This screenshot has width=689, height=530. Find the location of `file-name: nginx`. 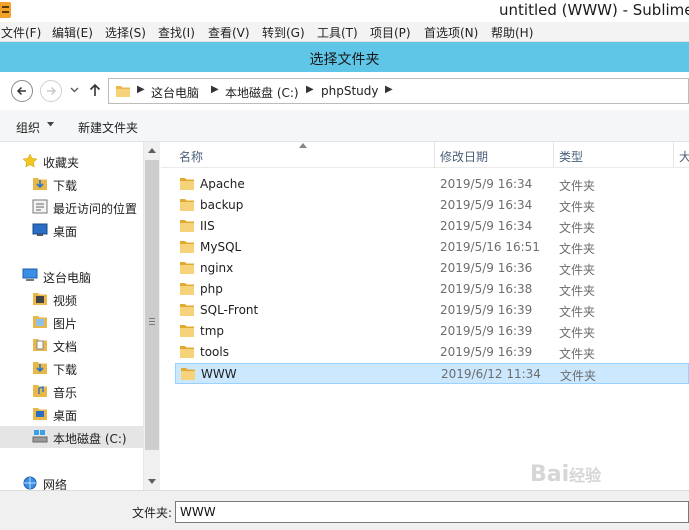

file-name: nginx is located at coordinates (217, 268).